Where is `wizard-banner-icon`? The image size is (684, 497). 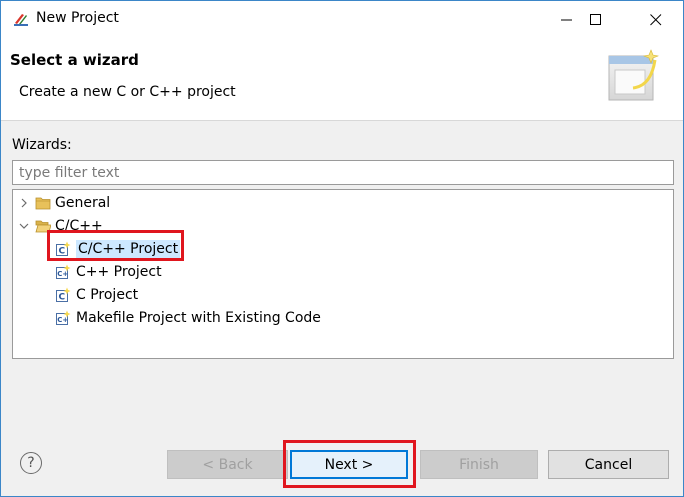 wizard-banner-icon is located at coordinates (633, 75).